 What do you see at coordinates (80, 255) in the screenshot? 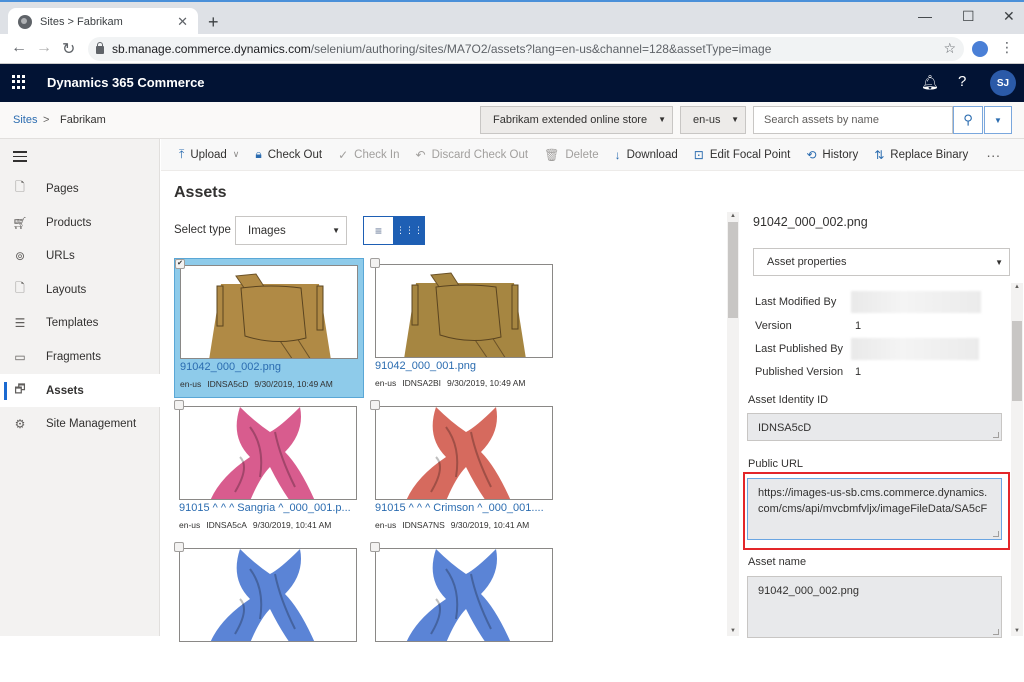
I see `sidebar-item-urls: ⊚ URLs` at bounding box center [80, 255].